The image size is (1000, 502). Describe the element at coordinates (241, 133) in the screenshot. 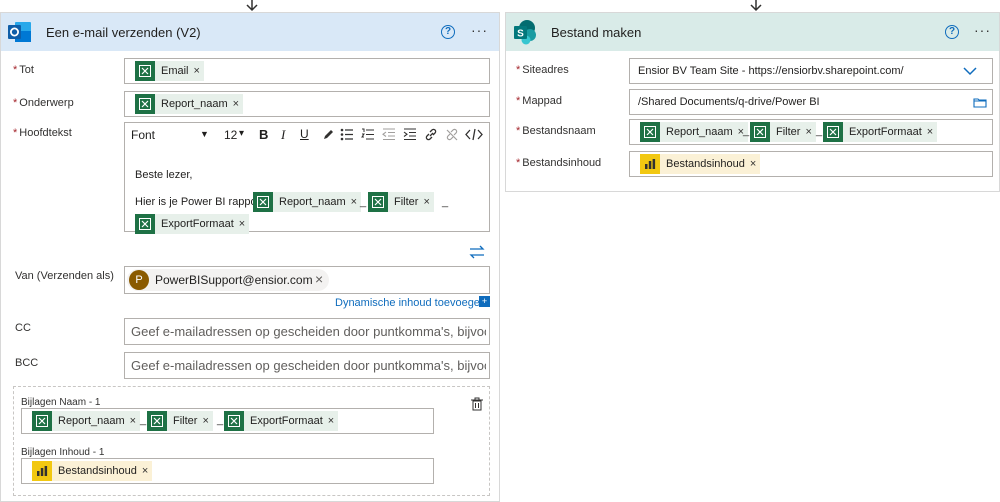

I see `size-caret-icon: ▾` at that location.